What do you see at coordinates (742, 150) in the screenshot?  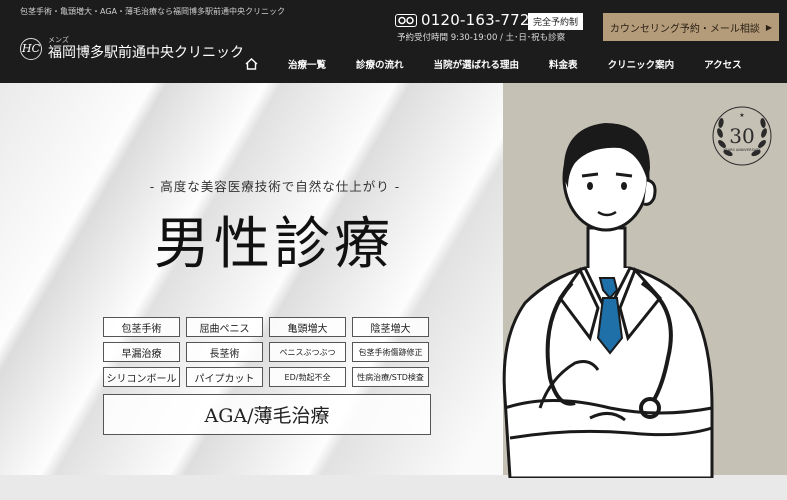 I see `badge-caption: YEARS ANNIVERSARY` at bounding box center [742, 150].